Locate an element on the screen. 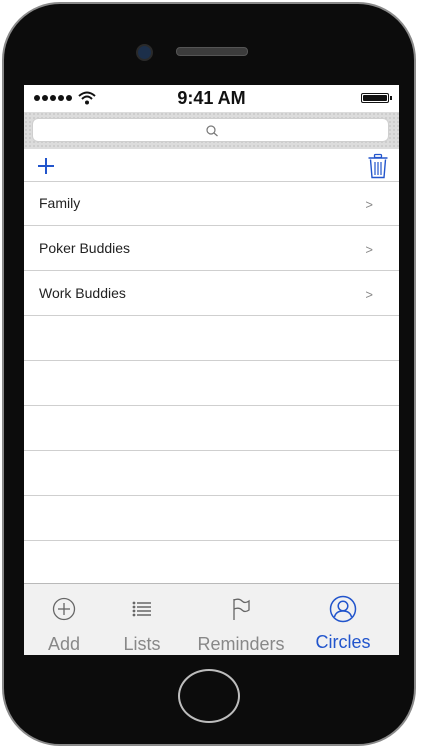 This screenshot has height=750, width=422. plus-icon is located at coordinates (46, 166).